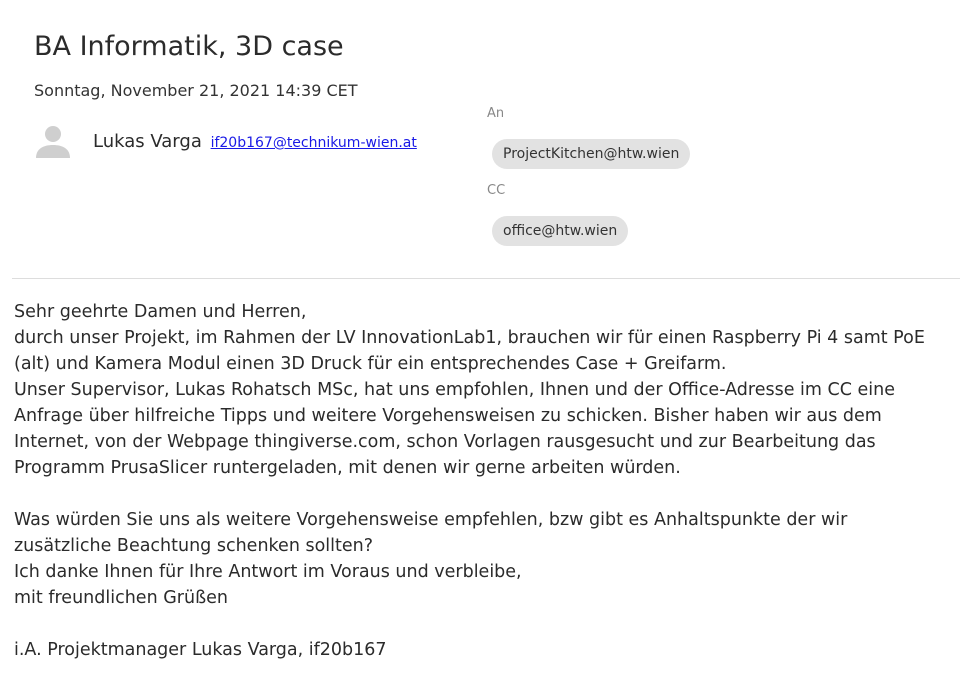 The width and height of the screenshot is (971, 700). I want to click on header-divider, so click(486, 278).